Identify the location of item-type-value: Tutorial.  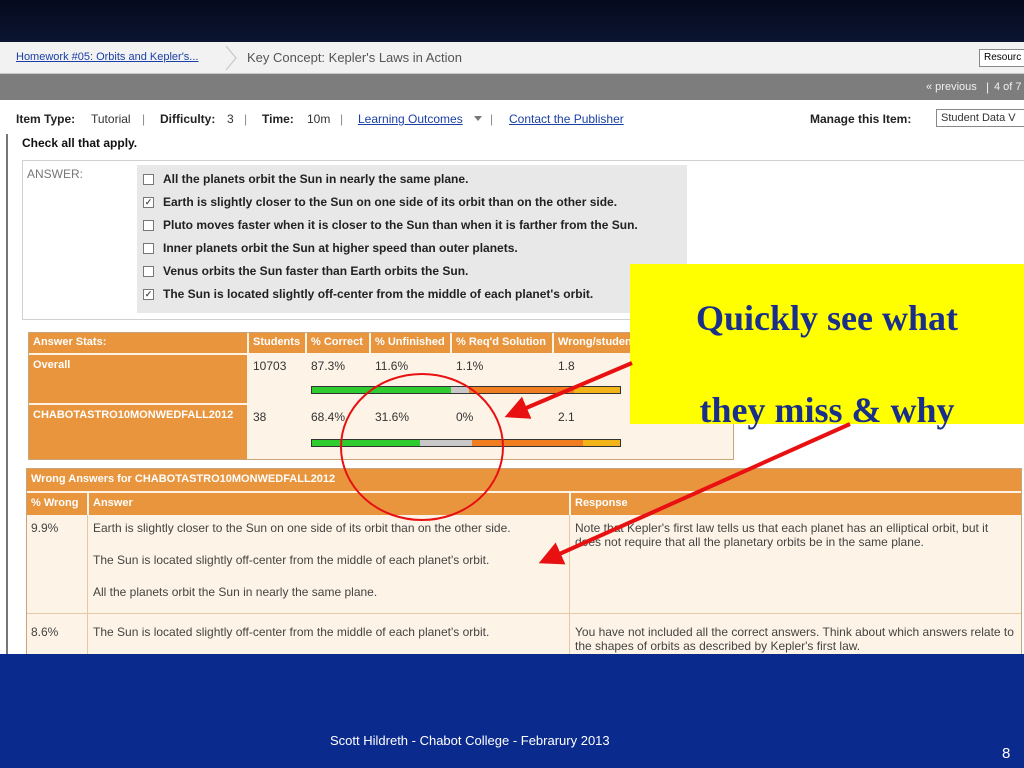
(111, 119).